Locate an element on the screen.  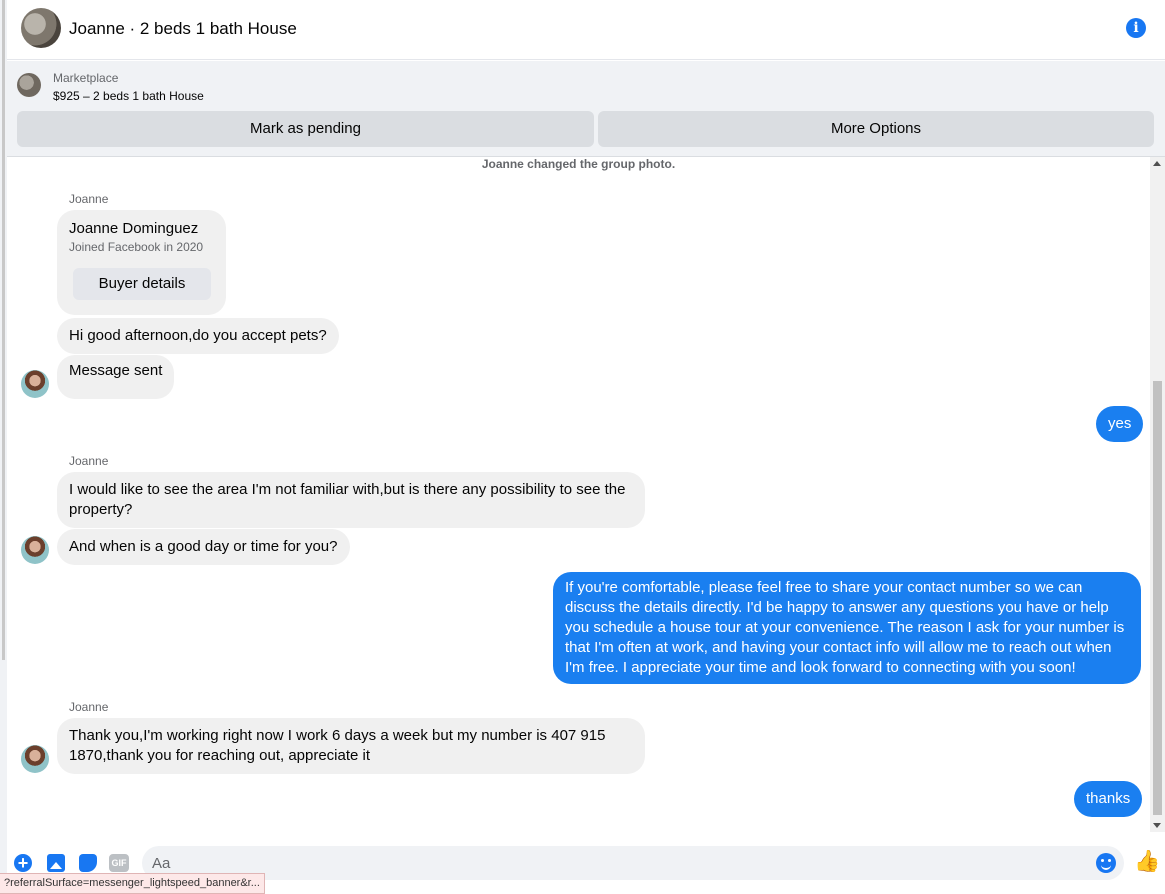
system-message: Joanne changed the group photo. is located at coordinates (578, 164).